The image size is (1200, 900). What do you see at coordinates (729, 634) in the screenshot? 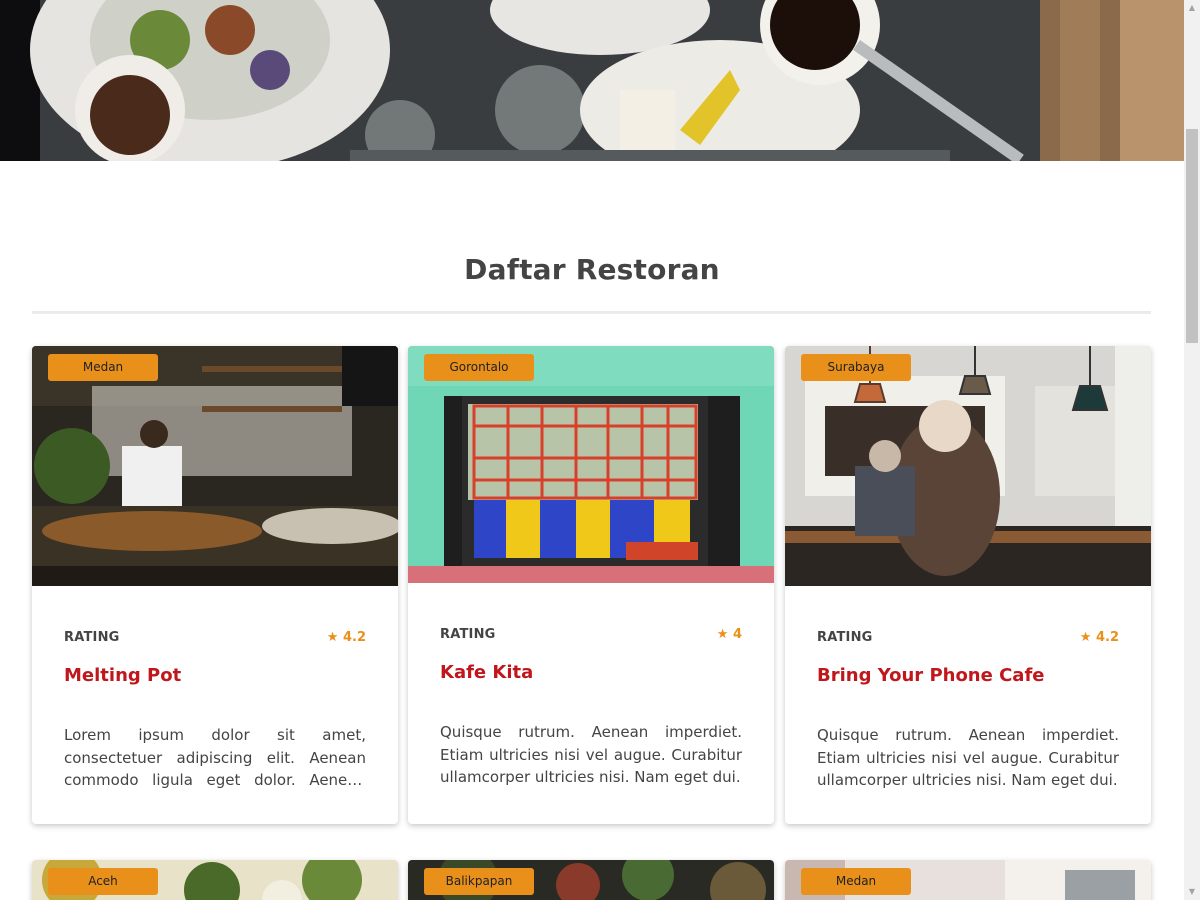
I see `rating-value: ★ 4` at bounding box center [729, 634].